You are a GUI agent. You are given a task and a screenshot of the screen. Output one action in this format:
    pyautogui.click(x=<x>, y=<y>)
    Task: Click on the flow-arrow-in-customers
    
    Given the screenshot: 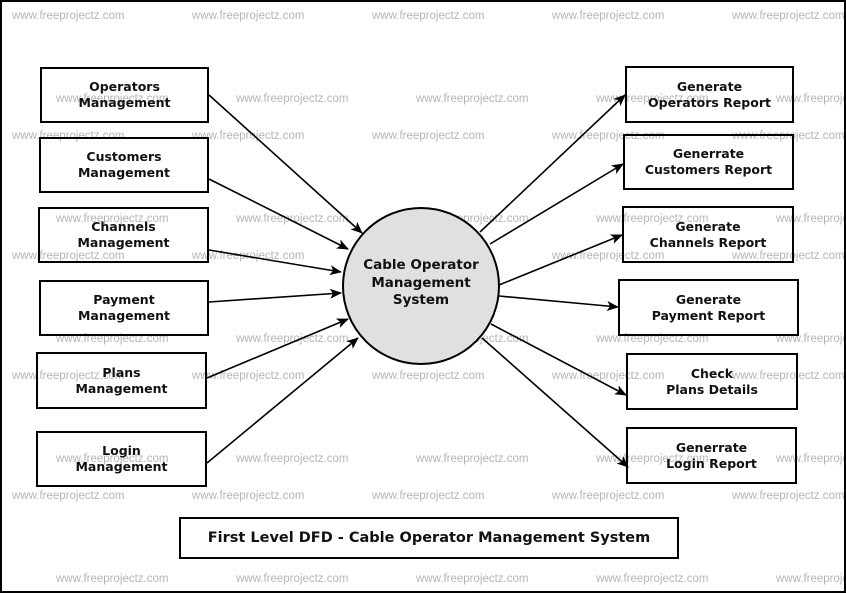 What is the action you would take?
    pyautogui.click(x=278, y=214)
    